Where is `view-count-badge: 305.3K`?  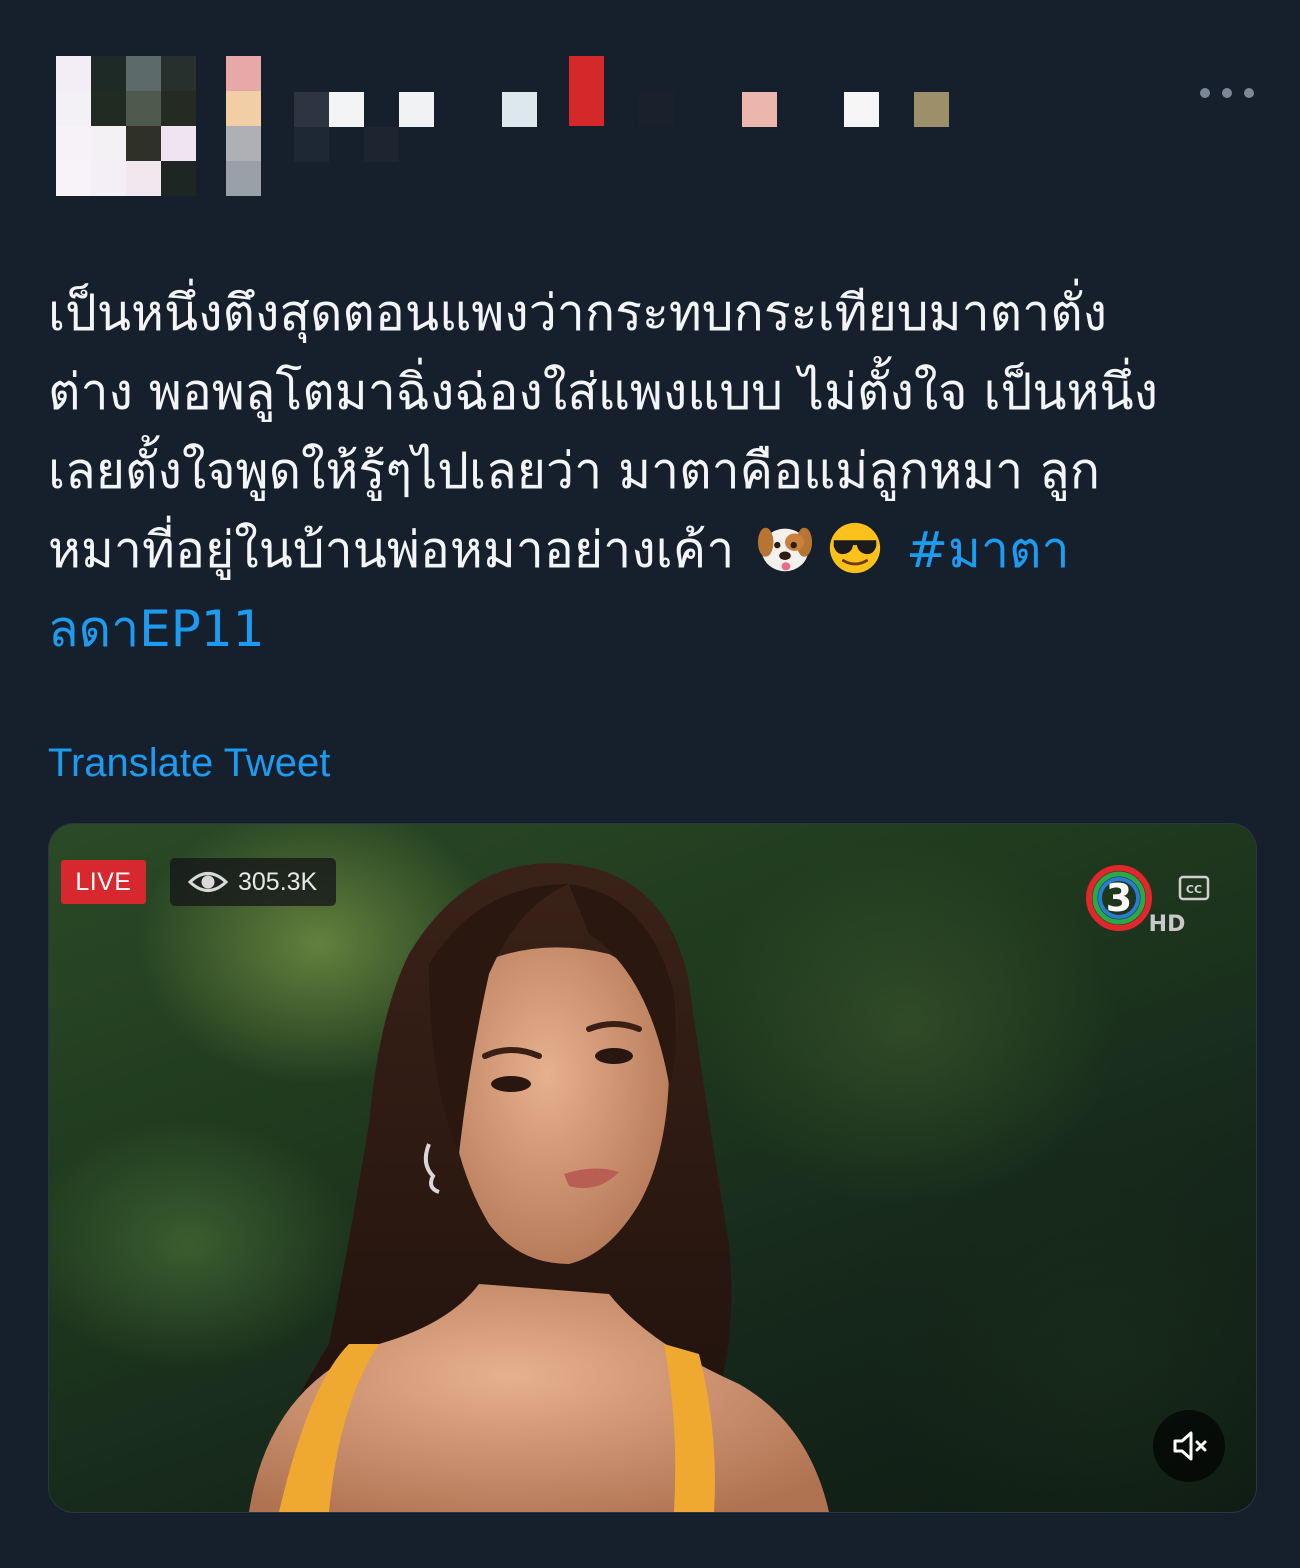
view-count-badge: 305.3K is located at coordinates (253, 882).